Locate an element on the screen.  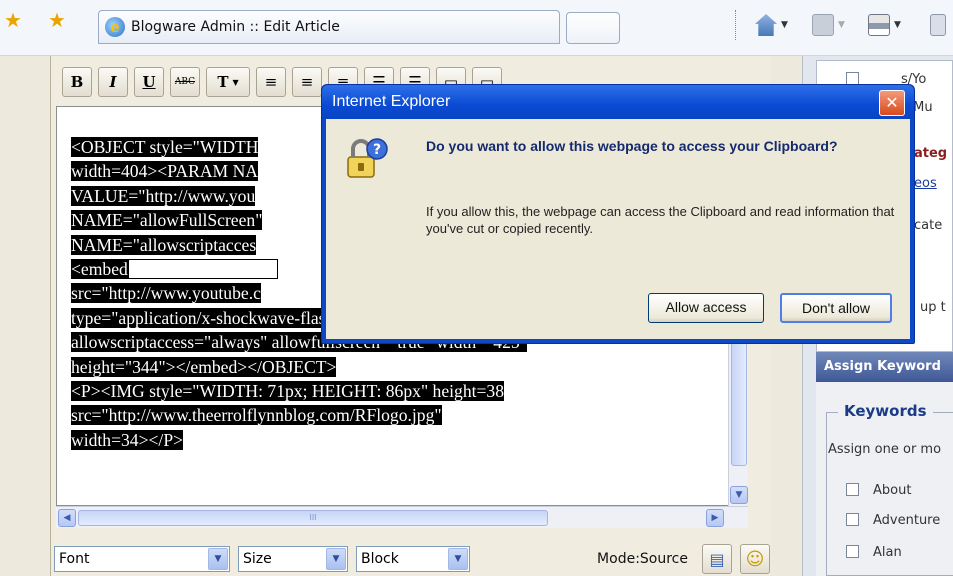
close-icon: ✕ is located at coordinates (892, 102).